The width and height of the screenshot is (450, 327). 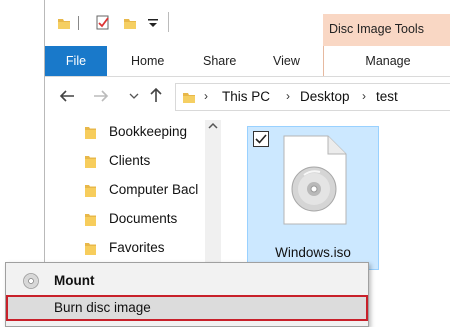 I want to click on breadcrumb-desktop: Desktop, so click(x=325, y=96).